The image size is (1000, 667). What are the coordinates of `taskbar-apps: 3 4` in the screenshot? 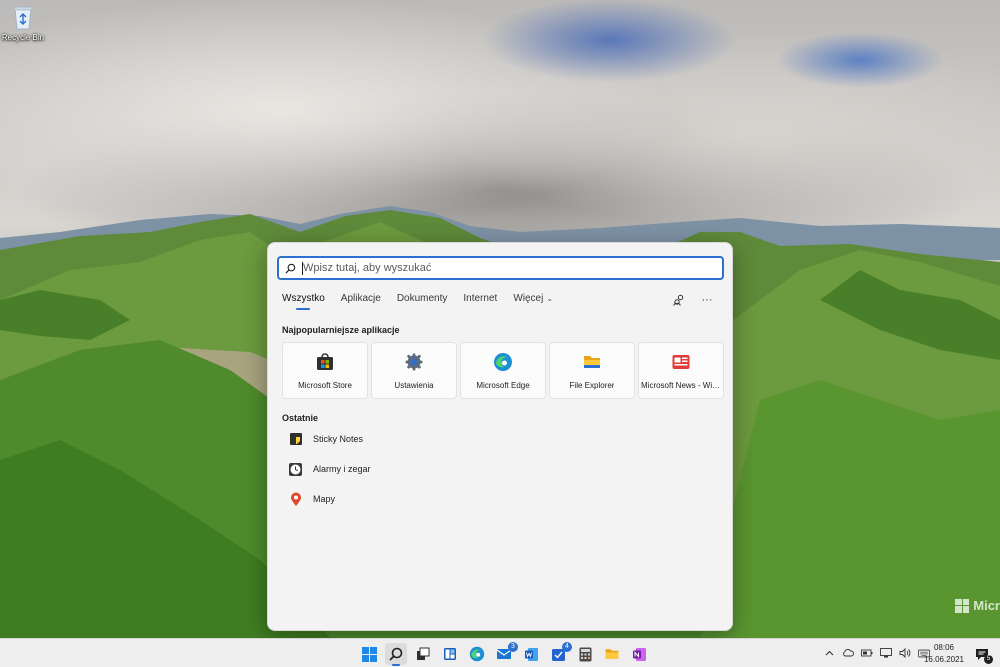 It's located at (504, 654).